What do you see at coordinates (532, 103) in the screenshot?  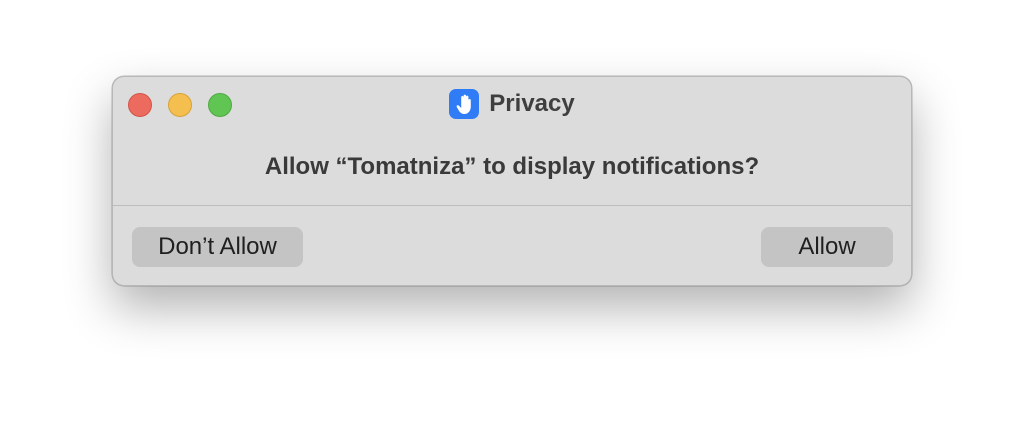 I see `window-title: Privacy` at bounding box center [532, 103].